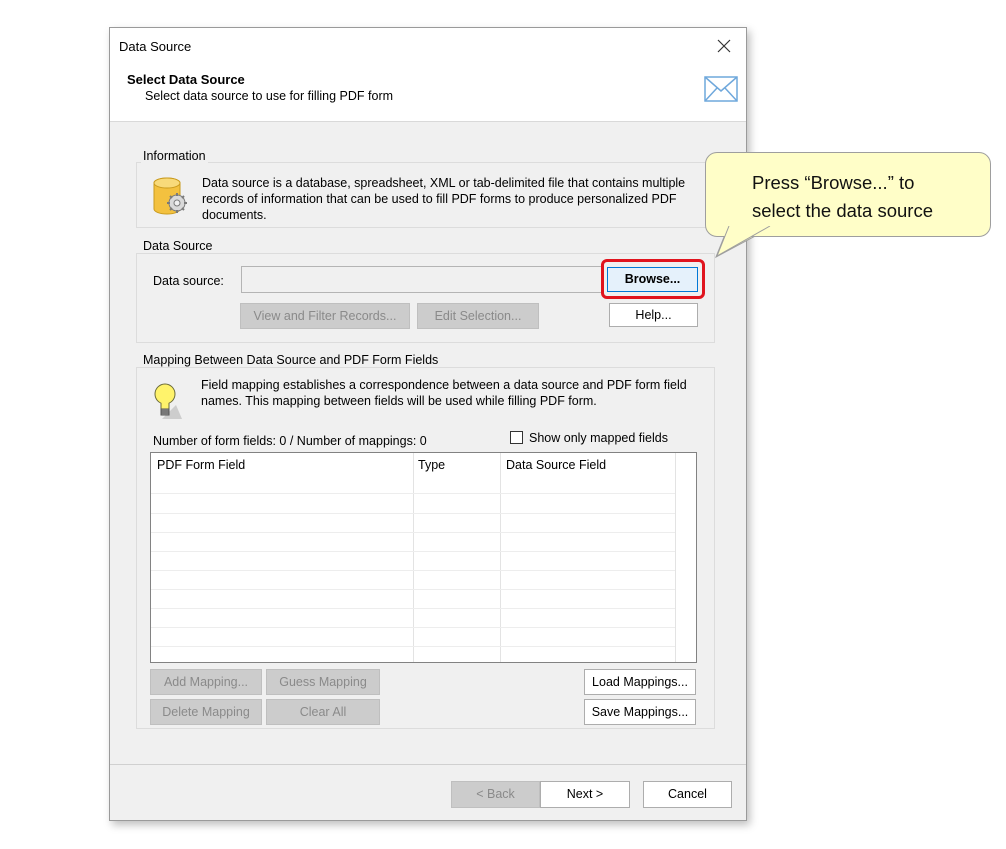 Image resolution: width=1006 pixels, height=849 pixels. I want to click on footer-divider, so click(428, 764).